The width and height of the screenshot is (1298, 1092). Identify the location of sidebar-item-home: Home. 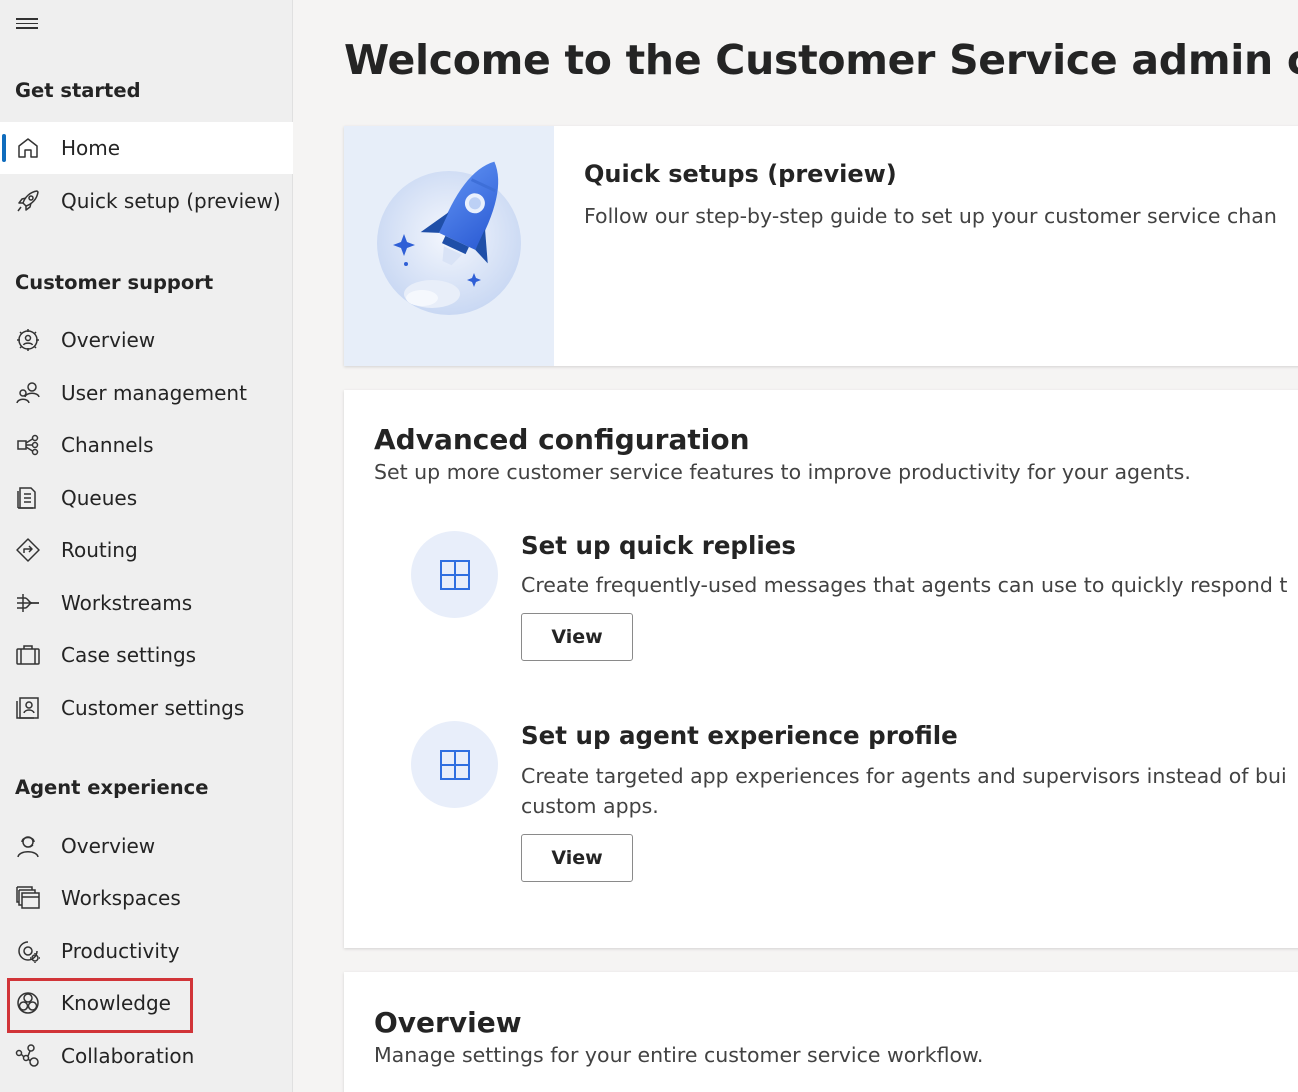
(146, 148).